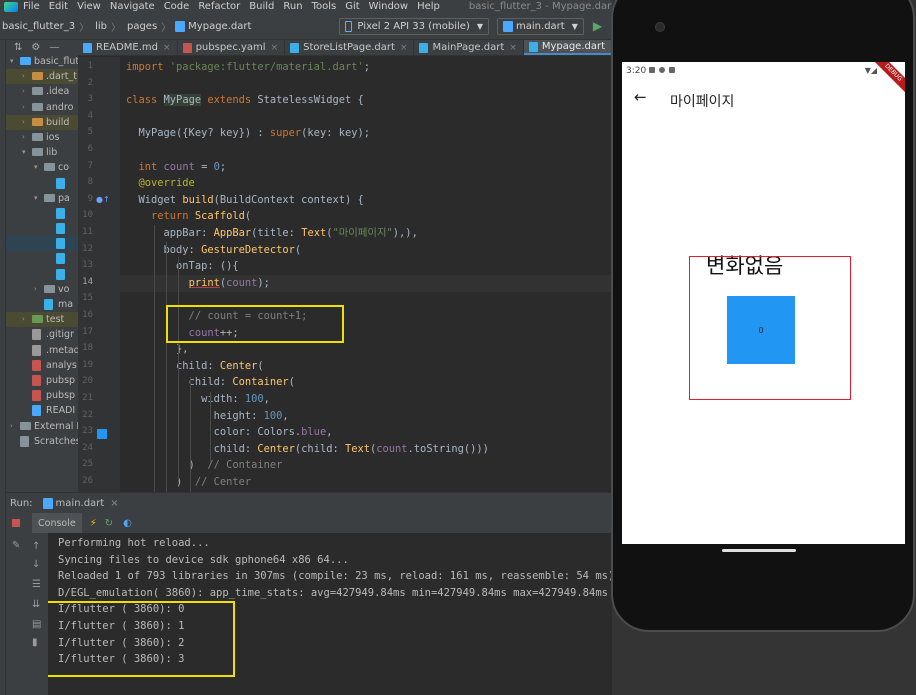 The height and width of the screenshot is (695, 916). Describe the element at coordinates (80, 503) in the screenshot. I see `run-tab: main.dart ×` at that location.